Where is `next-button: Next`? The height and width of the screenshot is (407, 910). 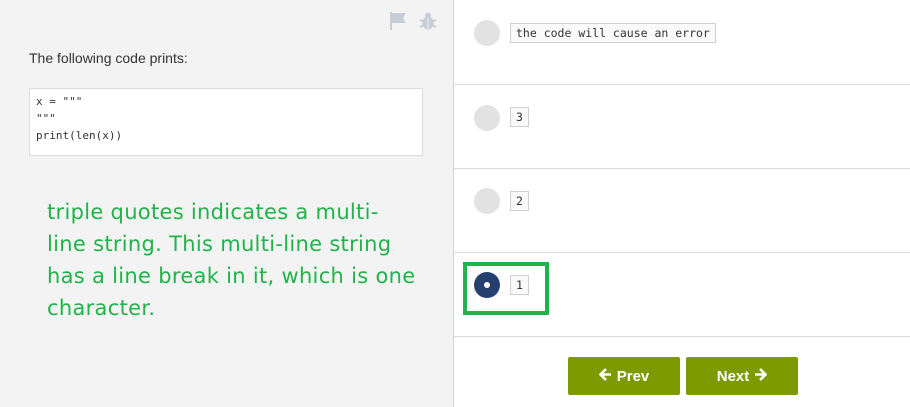
next-button: Next is located at coordinates (742, 376).